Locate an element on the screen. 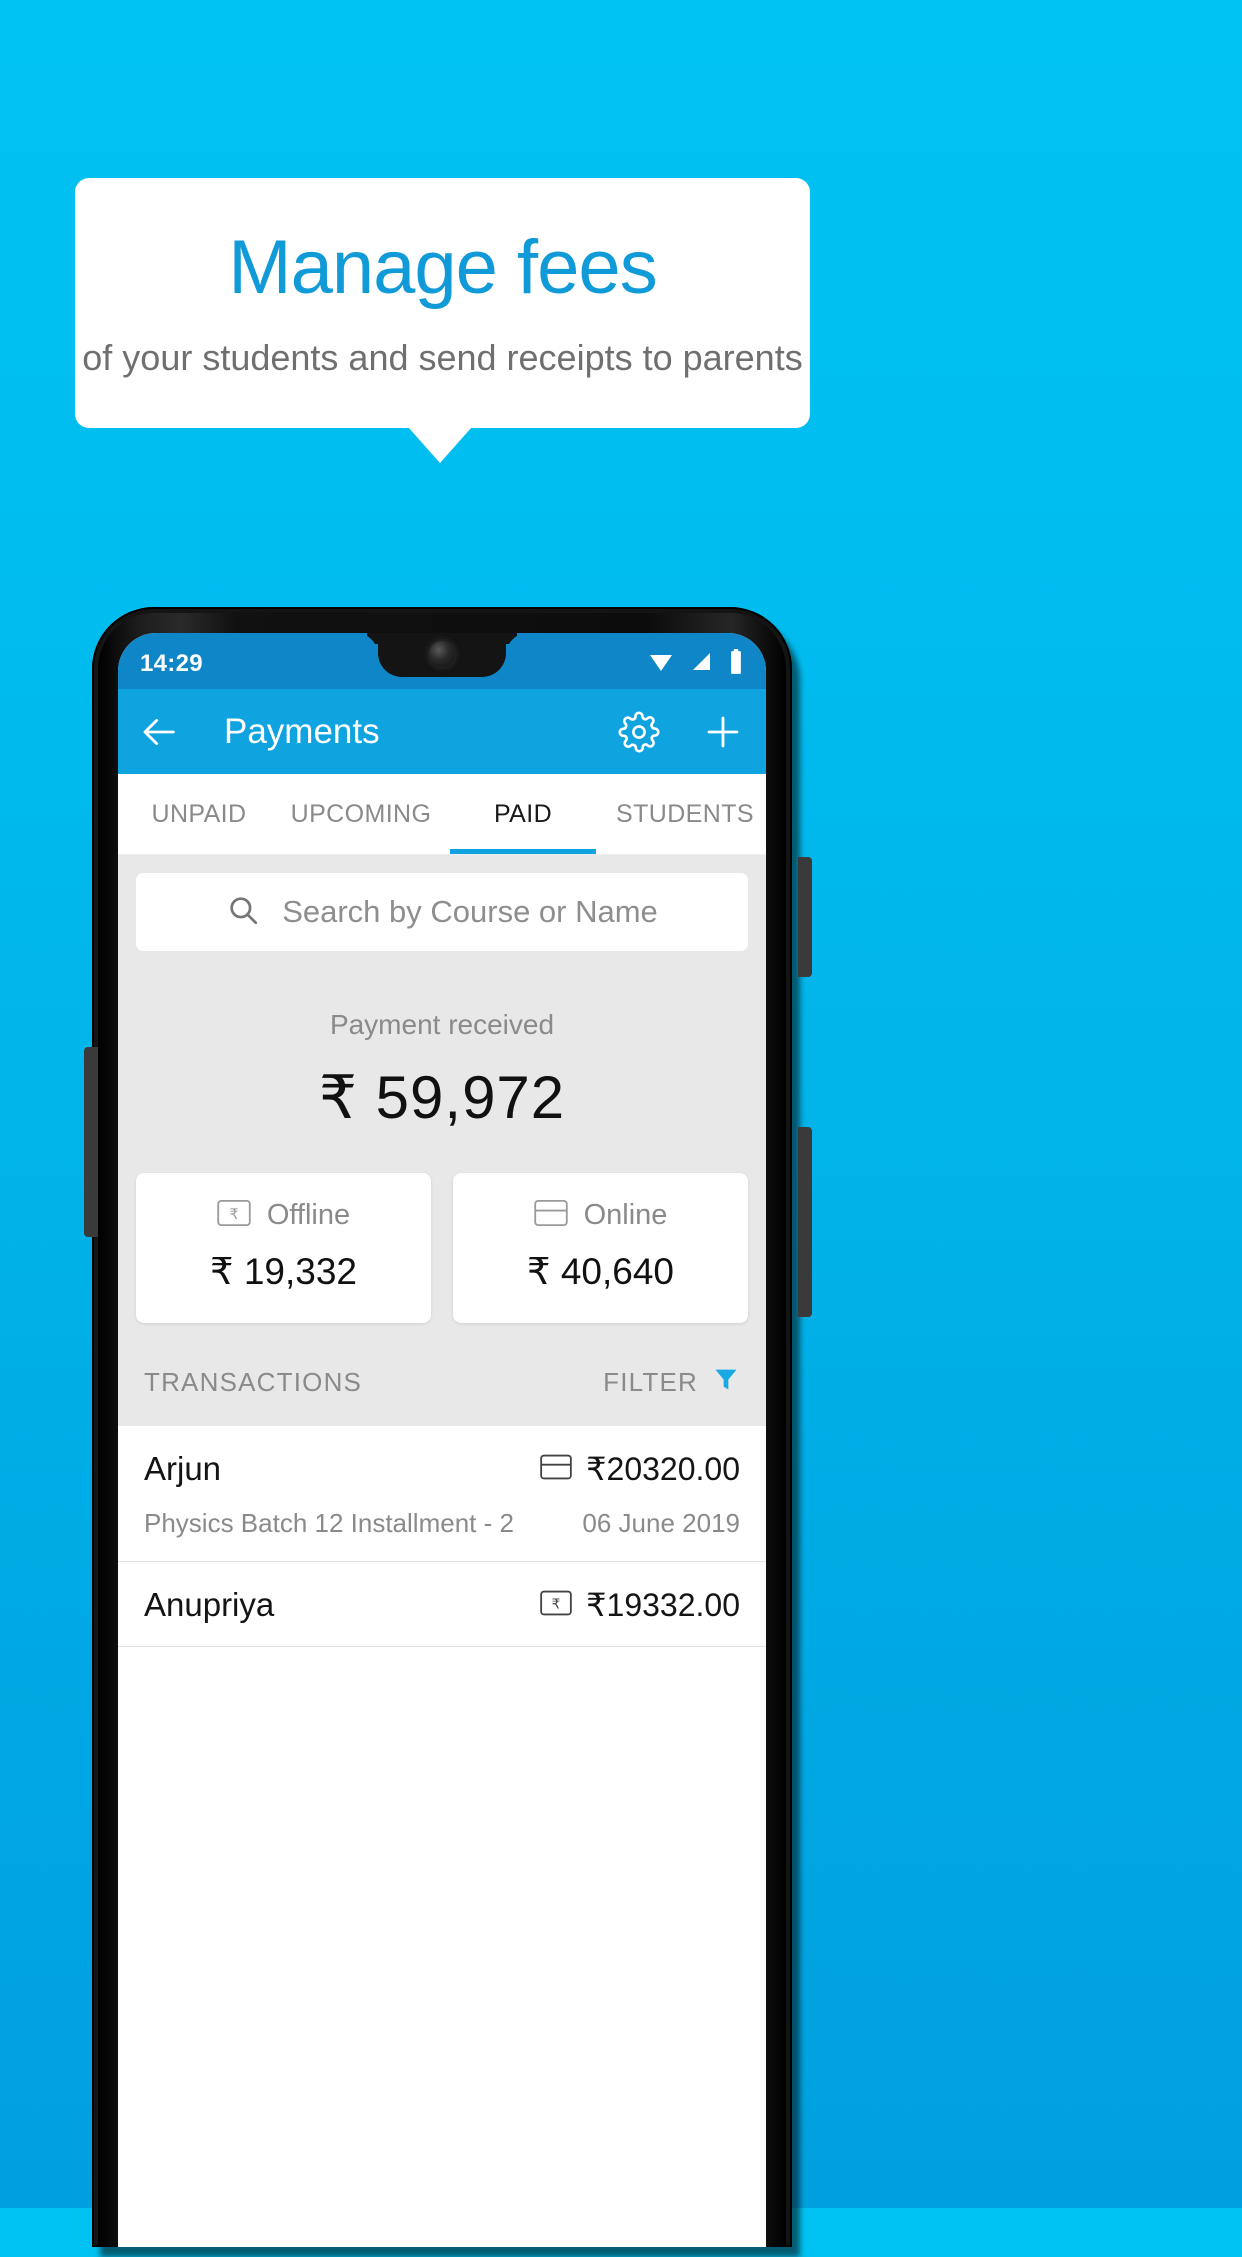 The image size is (1242, 2257). transaction-row-primary: Anupriya ₹ ₹19332.00 is located at coordinates (442, 1605).